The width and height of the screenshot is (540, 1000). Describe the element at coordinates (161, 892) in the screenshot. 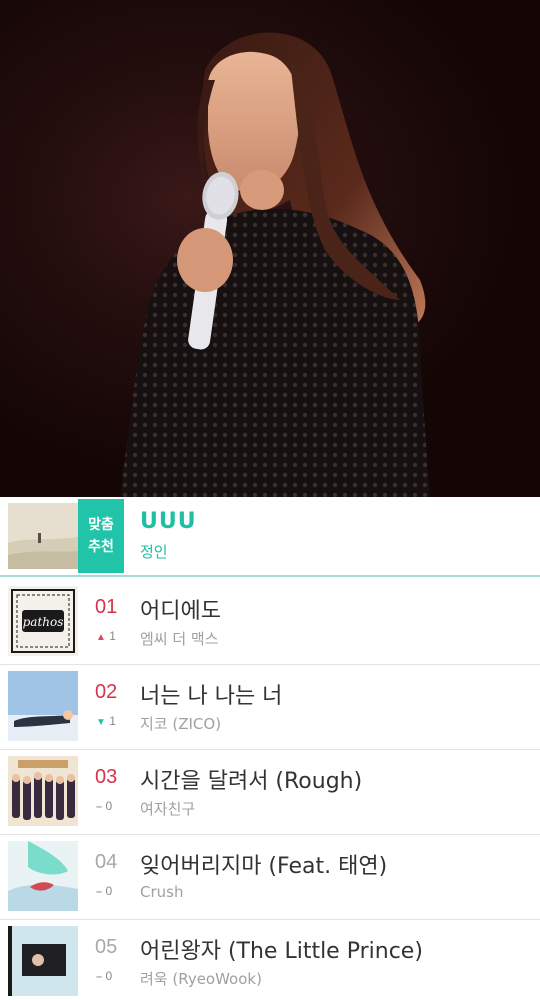

I see `song-artist: Crush` at that location.